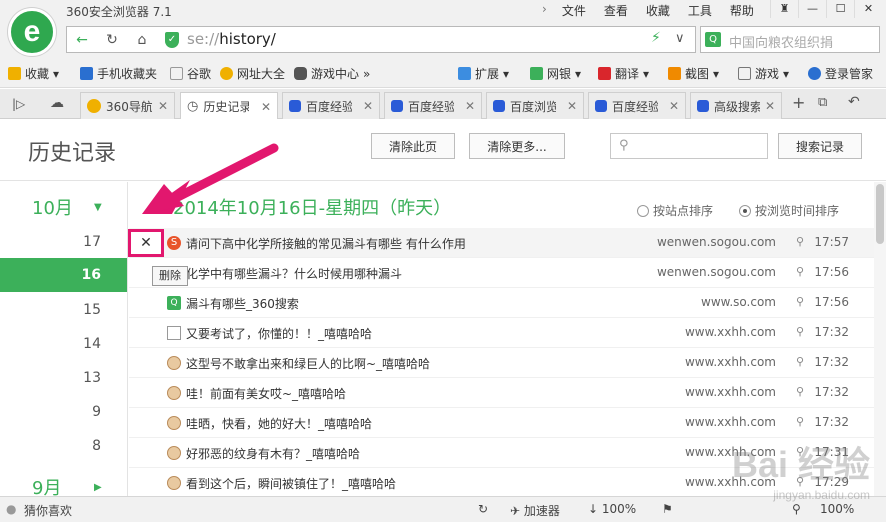 Image resolution: width=886 pixels, height=522 pixels. What do you see at coordinates (92, 310) in the screenshot?
I see `day-item: 15` at bounding box center [92, 310].